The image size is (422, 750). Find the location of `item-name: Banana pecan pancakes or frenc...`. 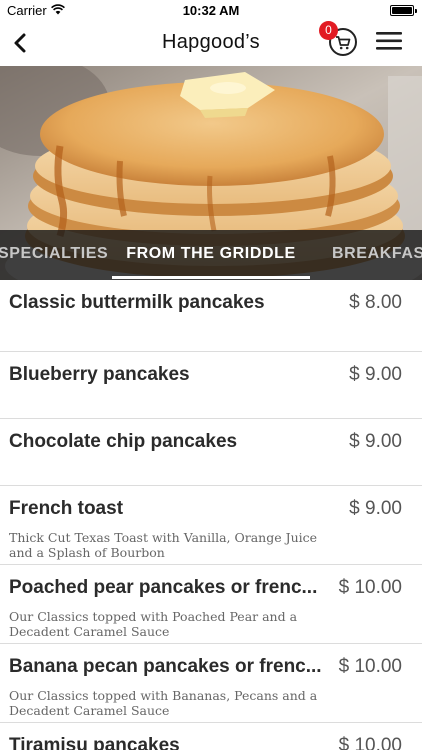

item-name: Banana pecan pancakes or frenc... is located at coordinates (165, 666).